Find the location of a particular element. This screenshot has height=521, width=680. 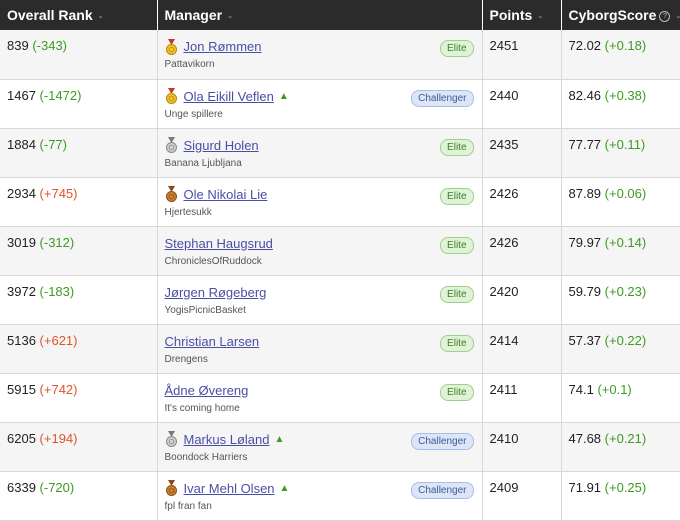

cyborgscore-cell: 72.02 (+0.18) is located at coordinates (620, 55).